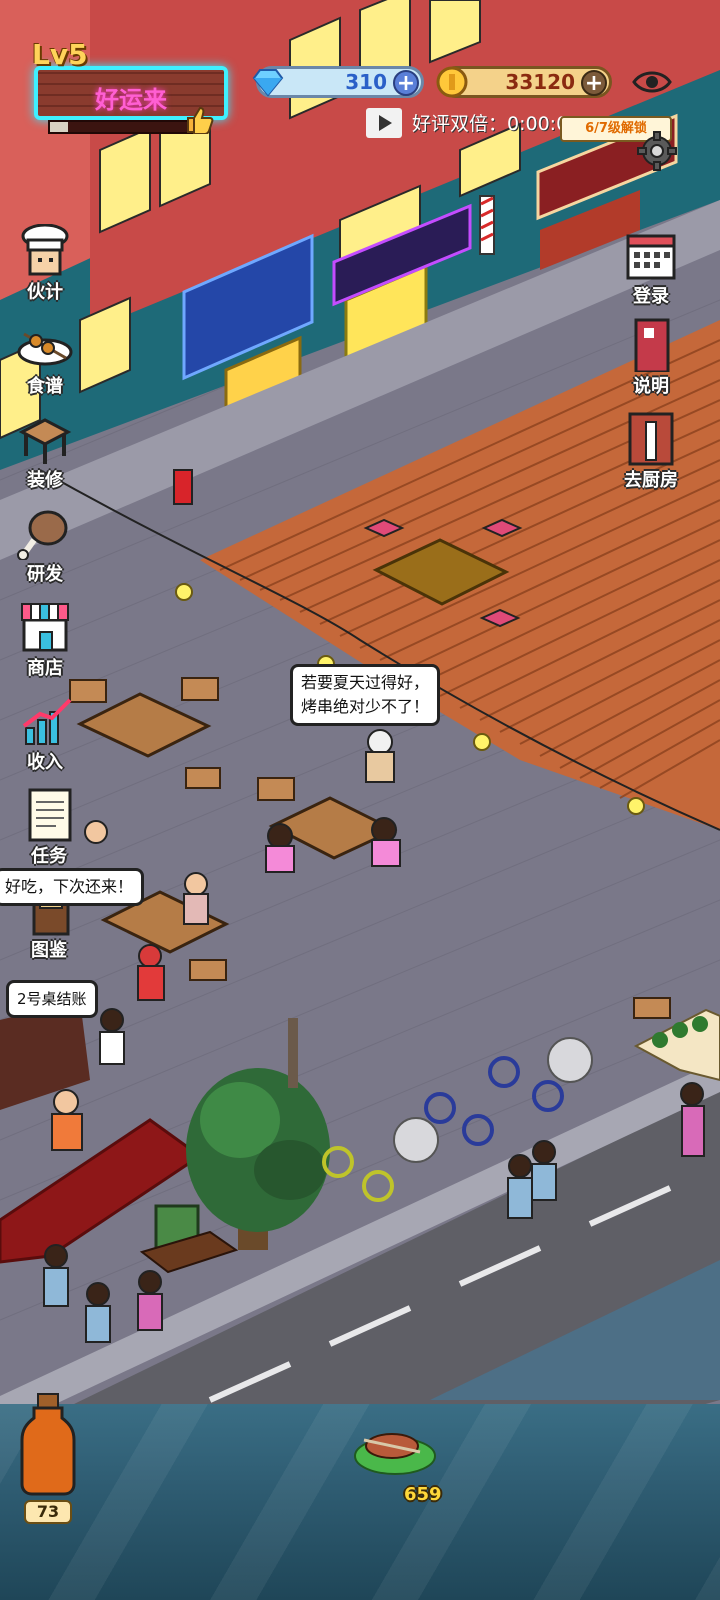 The image size is (720, 1600). What do you see at coordinates (48, 1512) in the screenshot?
I see `sauce-count: 73` at bounding box center [48, 1512].